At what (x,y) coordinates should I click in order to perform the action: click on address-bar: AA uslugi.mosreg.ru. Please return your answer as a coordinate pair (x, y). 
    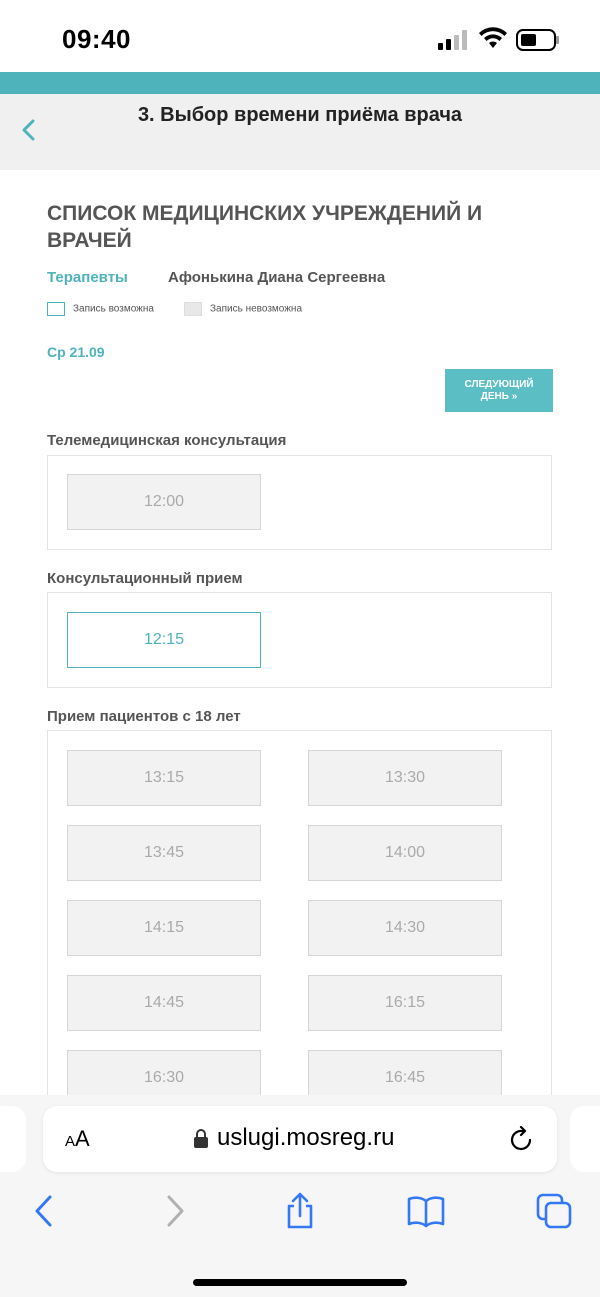
    Looking at the image, I should click on (300, 1139).